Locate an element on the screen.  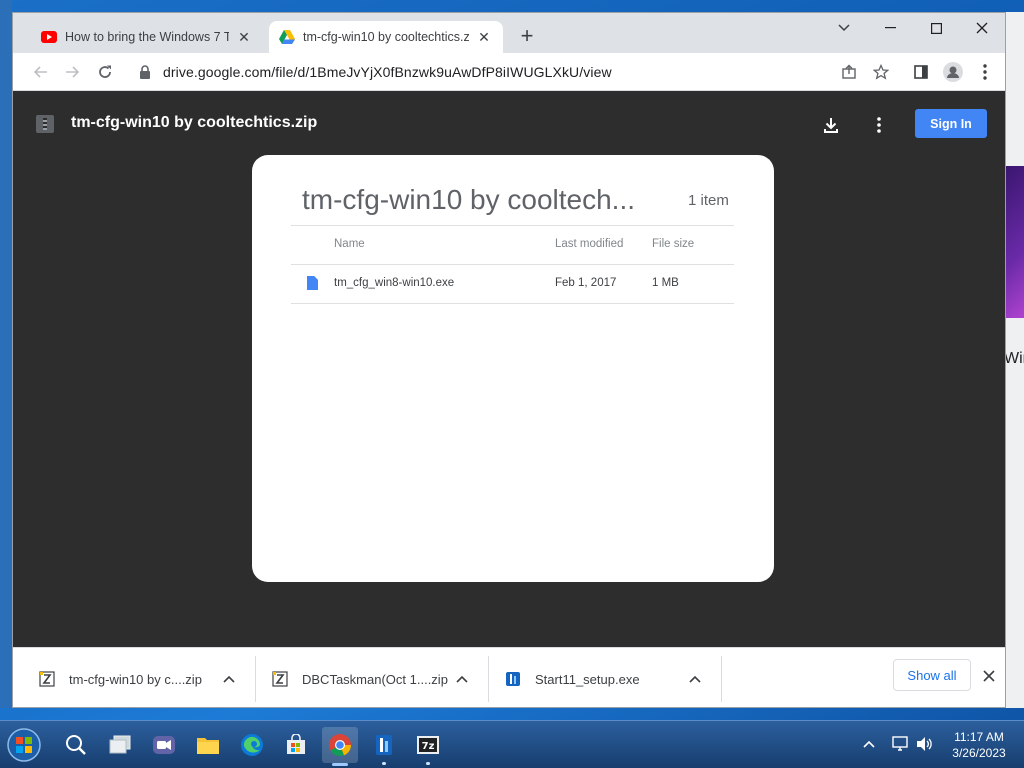
column-header-file-size: File size is located at coordinates (673, 244).